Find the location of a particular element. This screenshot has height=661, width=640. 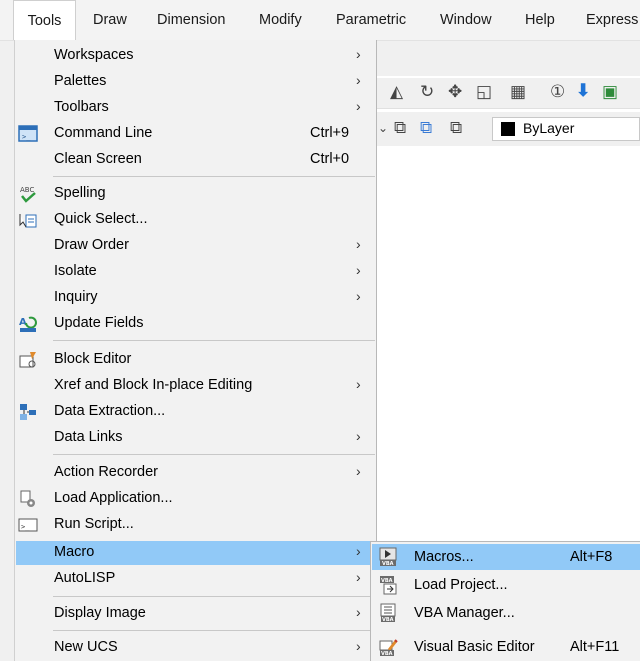

menu-window: Window is located at coordinates (466, 20).